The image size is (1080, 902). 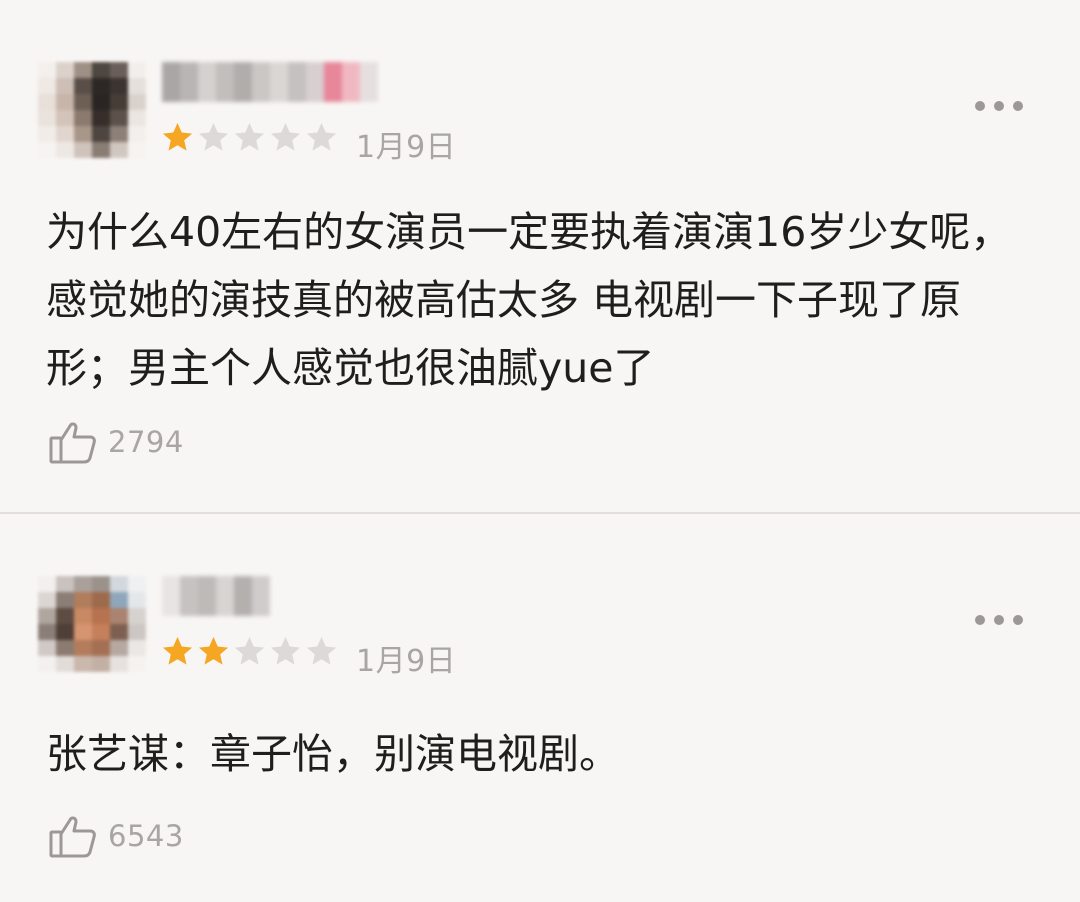 I want to click on review-text: 张艺谋：章子怡，别演电视剧。, so click(x=333, y=754).